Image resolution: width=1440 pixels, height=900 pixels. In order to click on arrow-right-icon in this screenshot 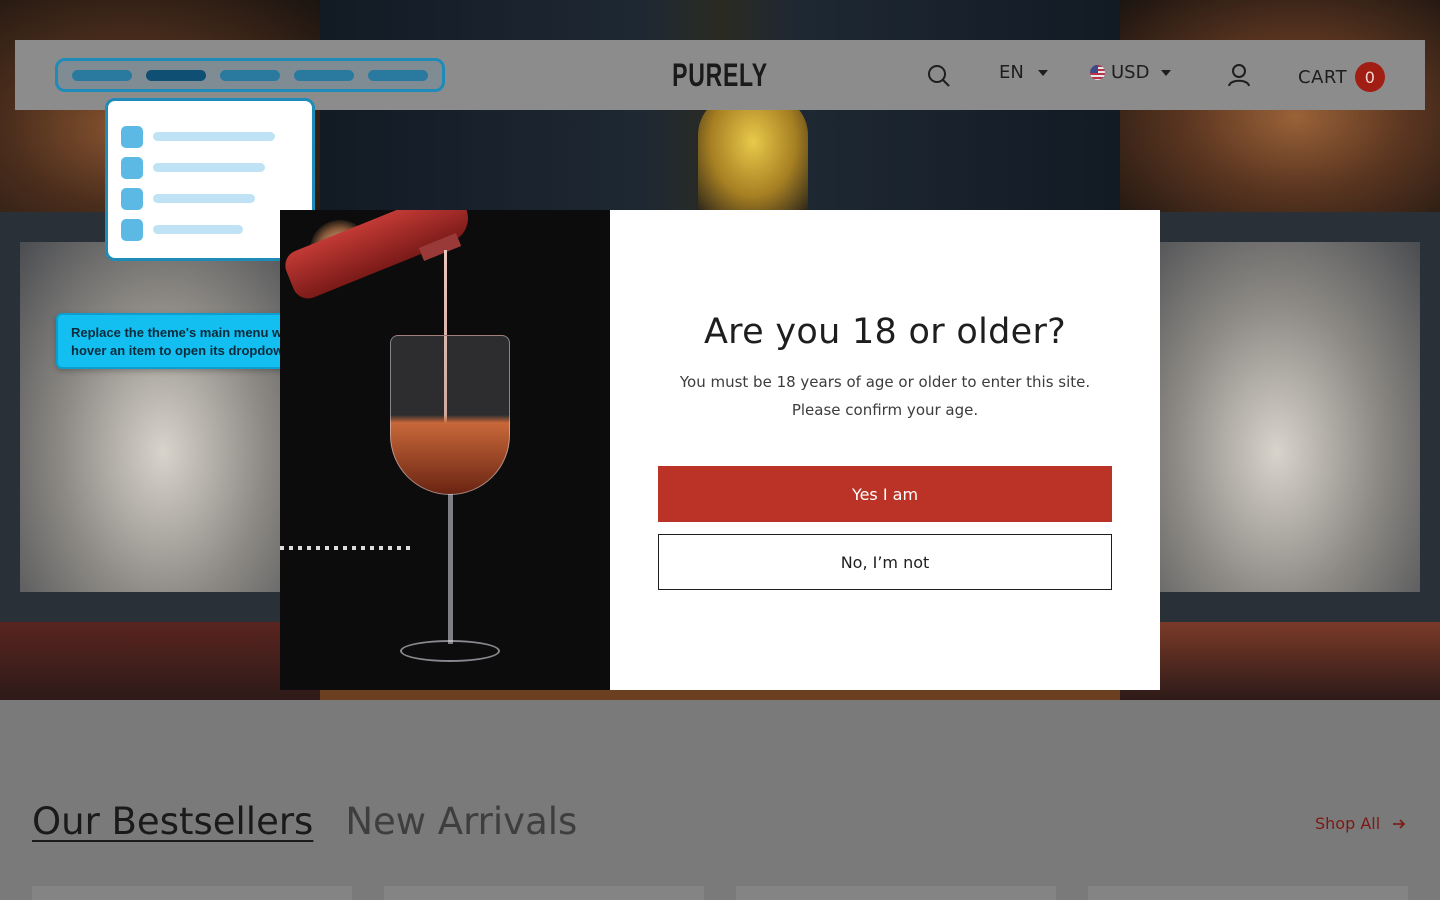, I will do `click(1399, 823)`.